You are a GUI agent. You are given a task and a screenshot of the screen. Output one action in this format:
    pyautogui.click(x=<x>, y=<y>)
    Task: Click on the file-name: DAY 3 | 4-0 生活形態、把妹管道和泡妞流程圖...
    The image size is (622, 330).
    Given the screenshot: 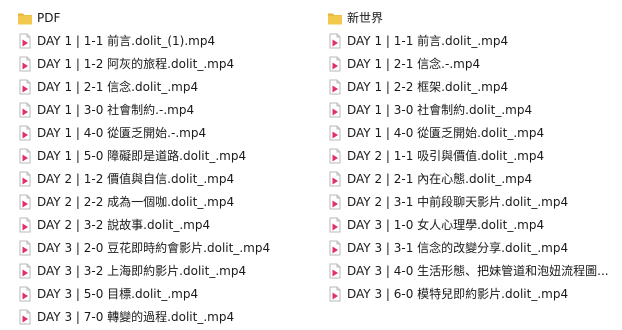 What is the action you would take?
    pyautogui.click(x=478, y=271)
    